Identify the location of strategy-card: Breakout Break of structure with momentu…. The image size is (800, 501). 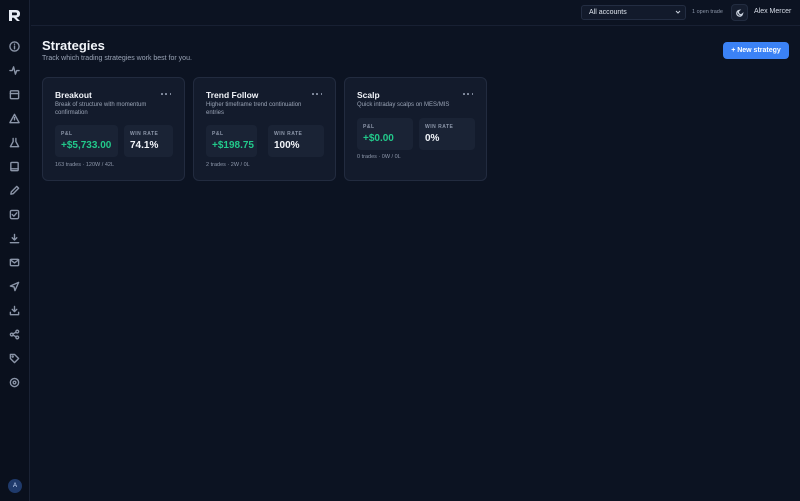
(113, 129).